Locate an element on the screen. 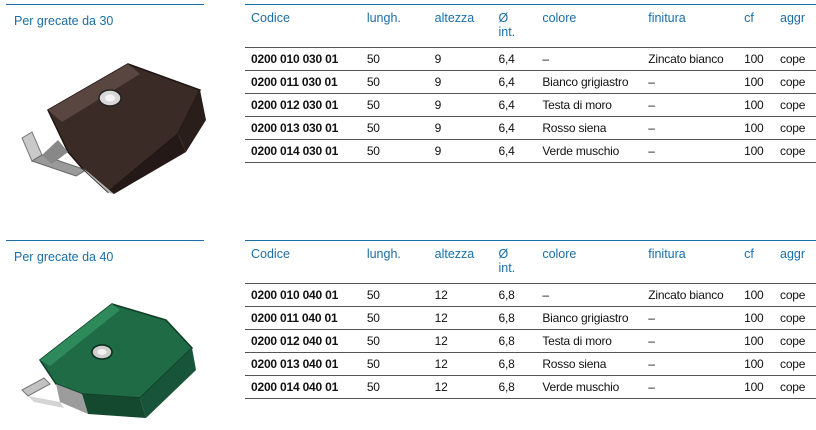  cell-codice: 0200 010 040 01 is located at coordinates (303, 295).